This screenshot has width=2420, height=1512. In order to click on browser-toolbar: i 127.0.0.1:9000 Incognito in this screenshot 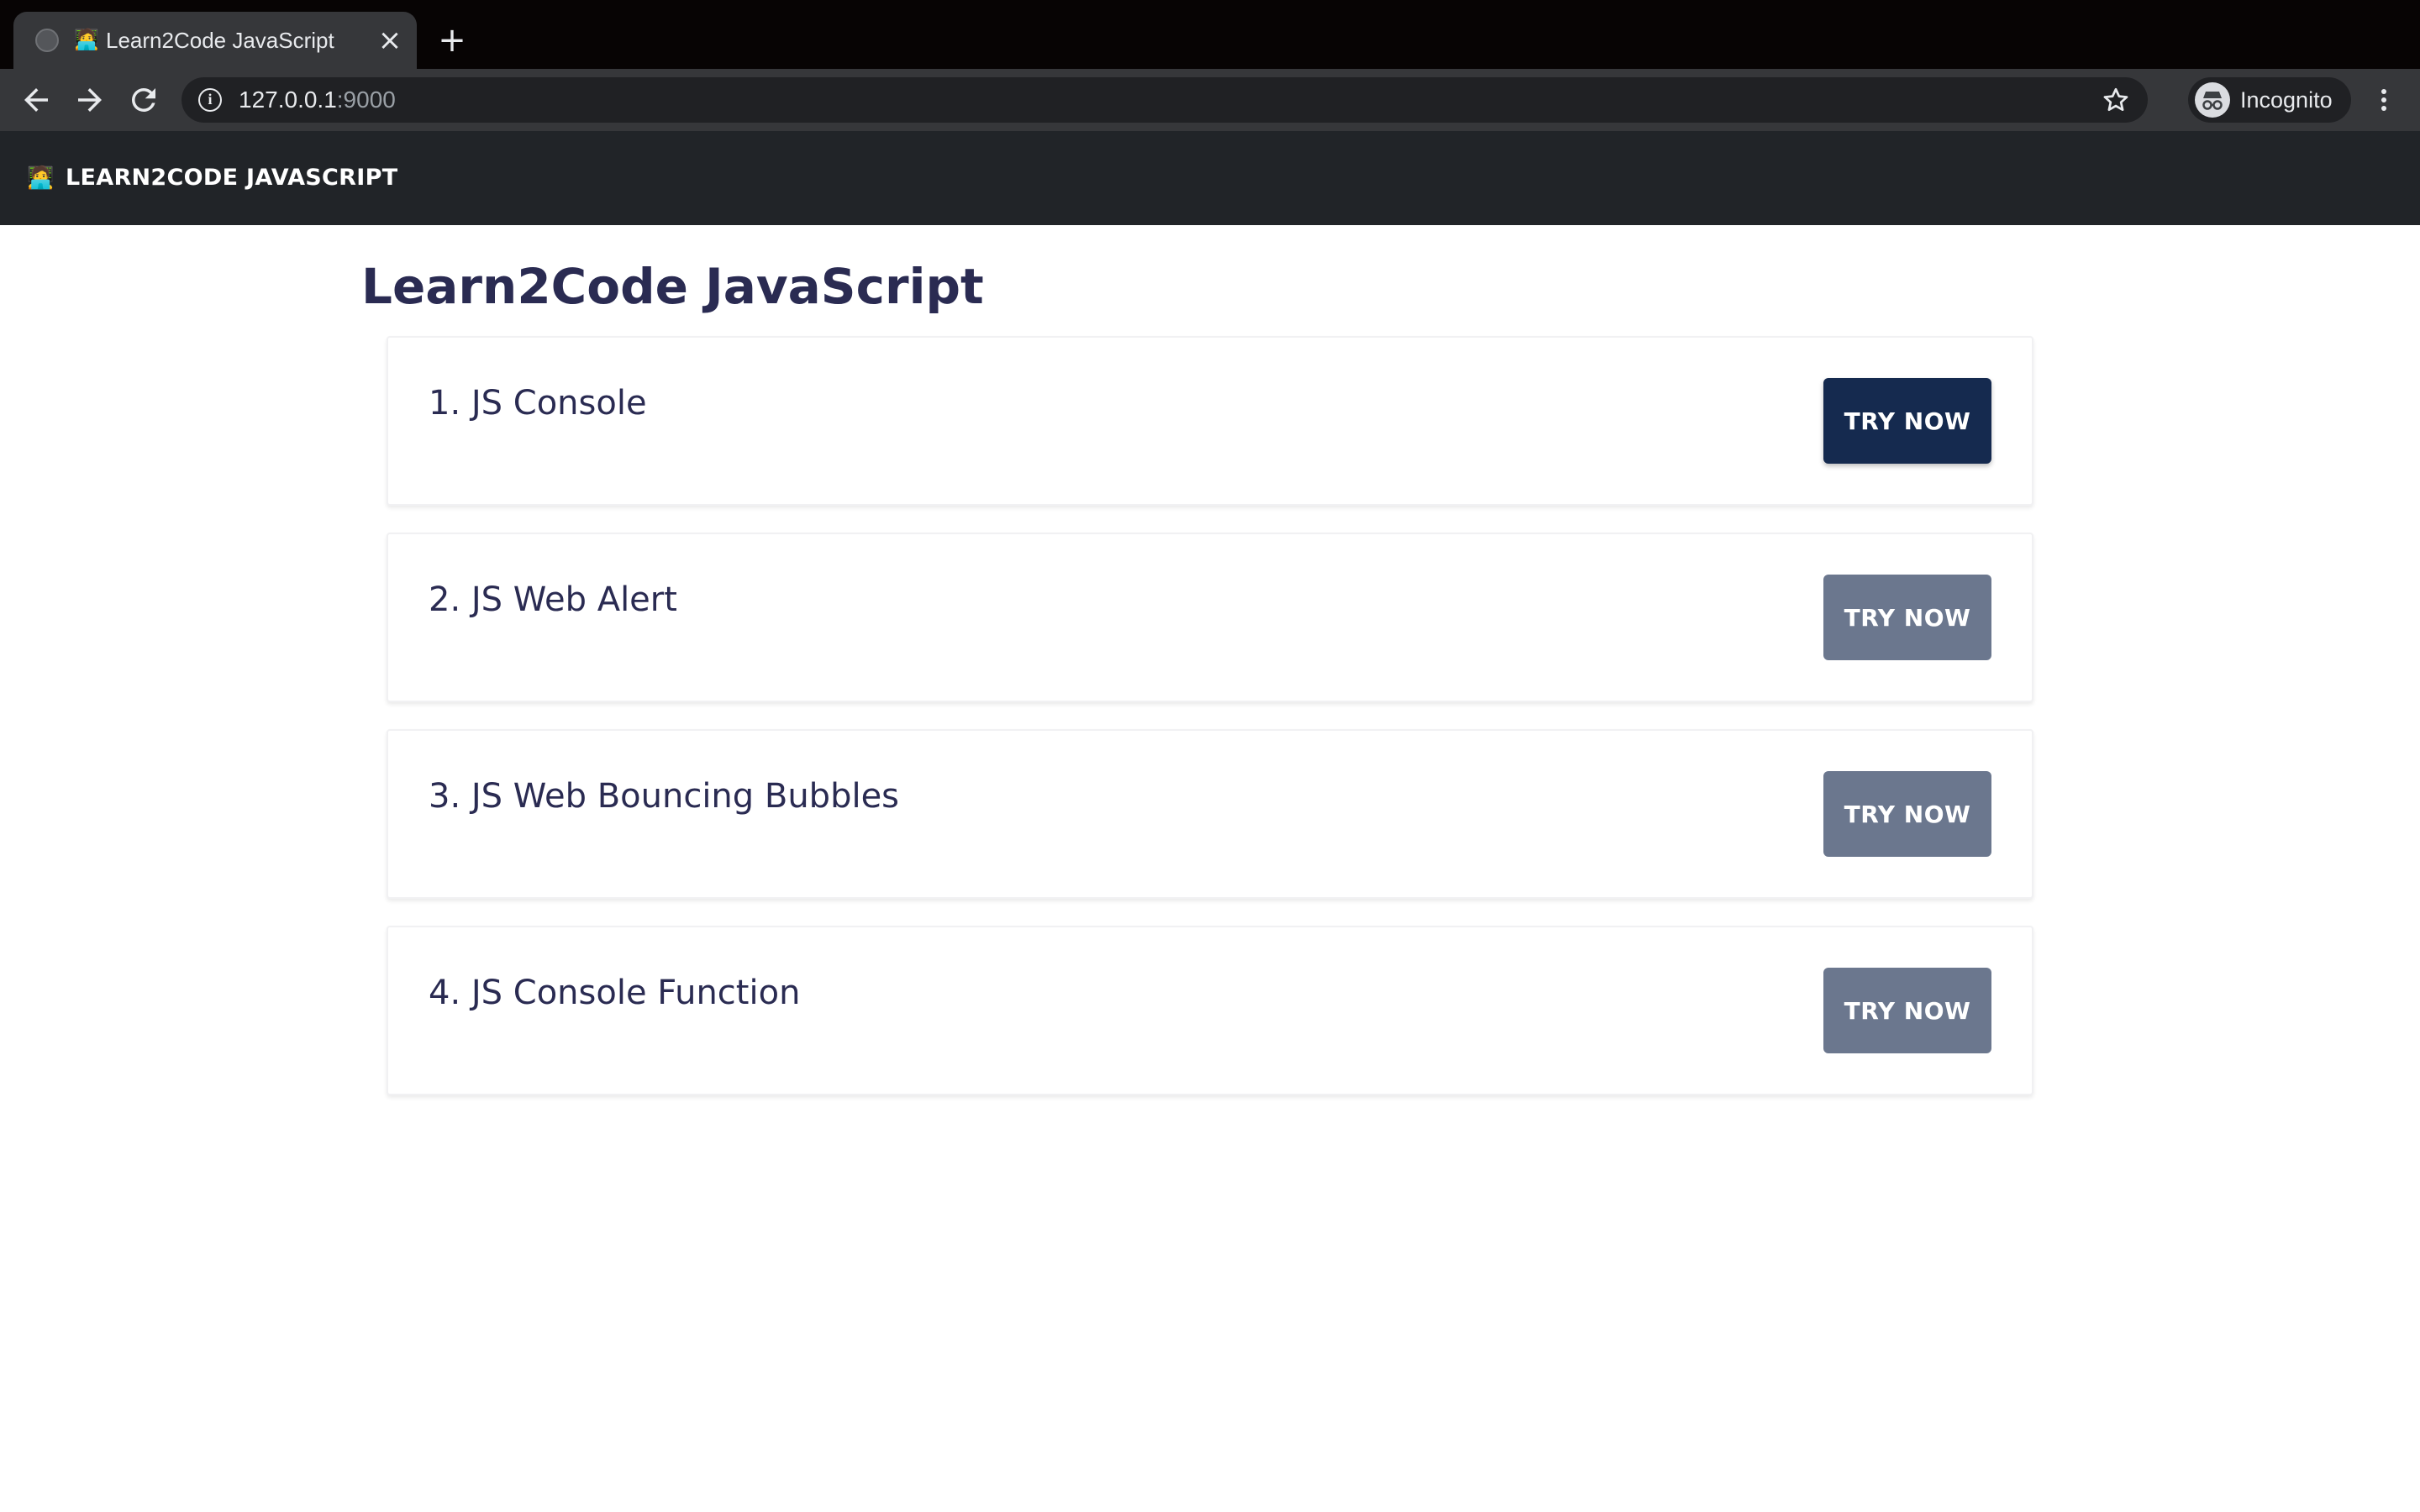, I will do `click(1210, 100)`.